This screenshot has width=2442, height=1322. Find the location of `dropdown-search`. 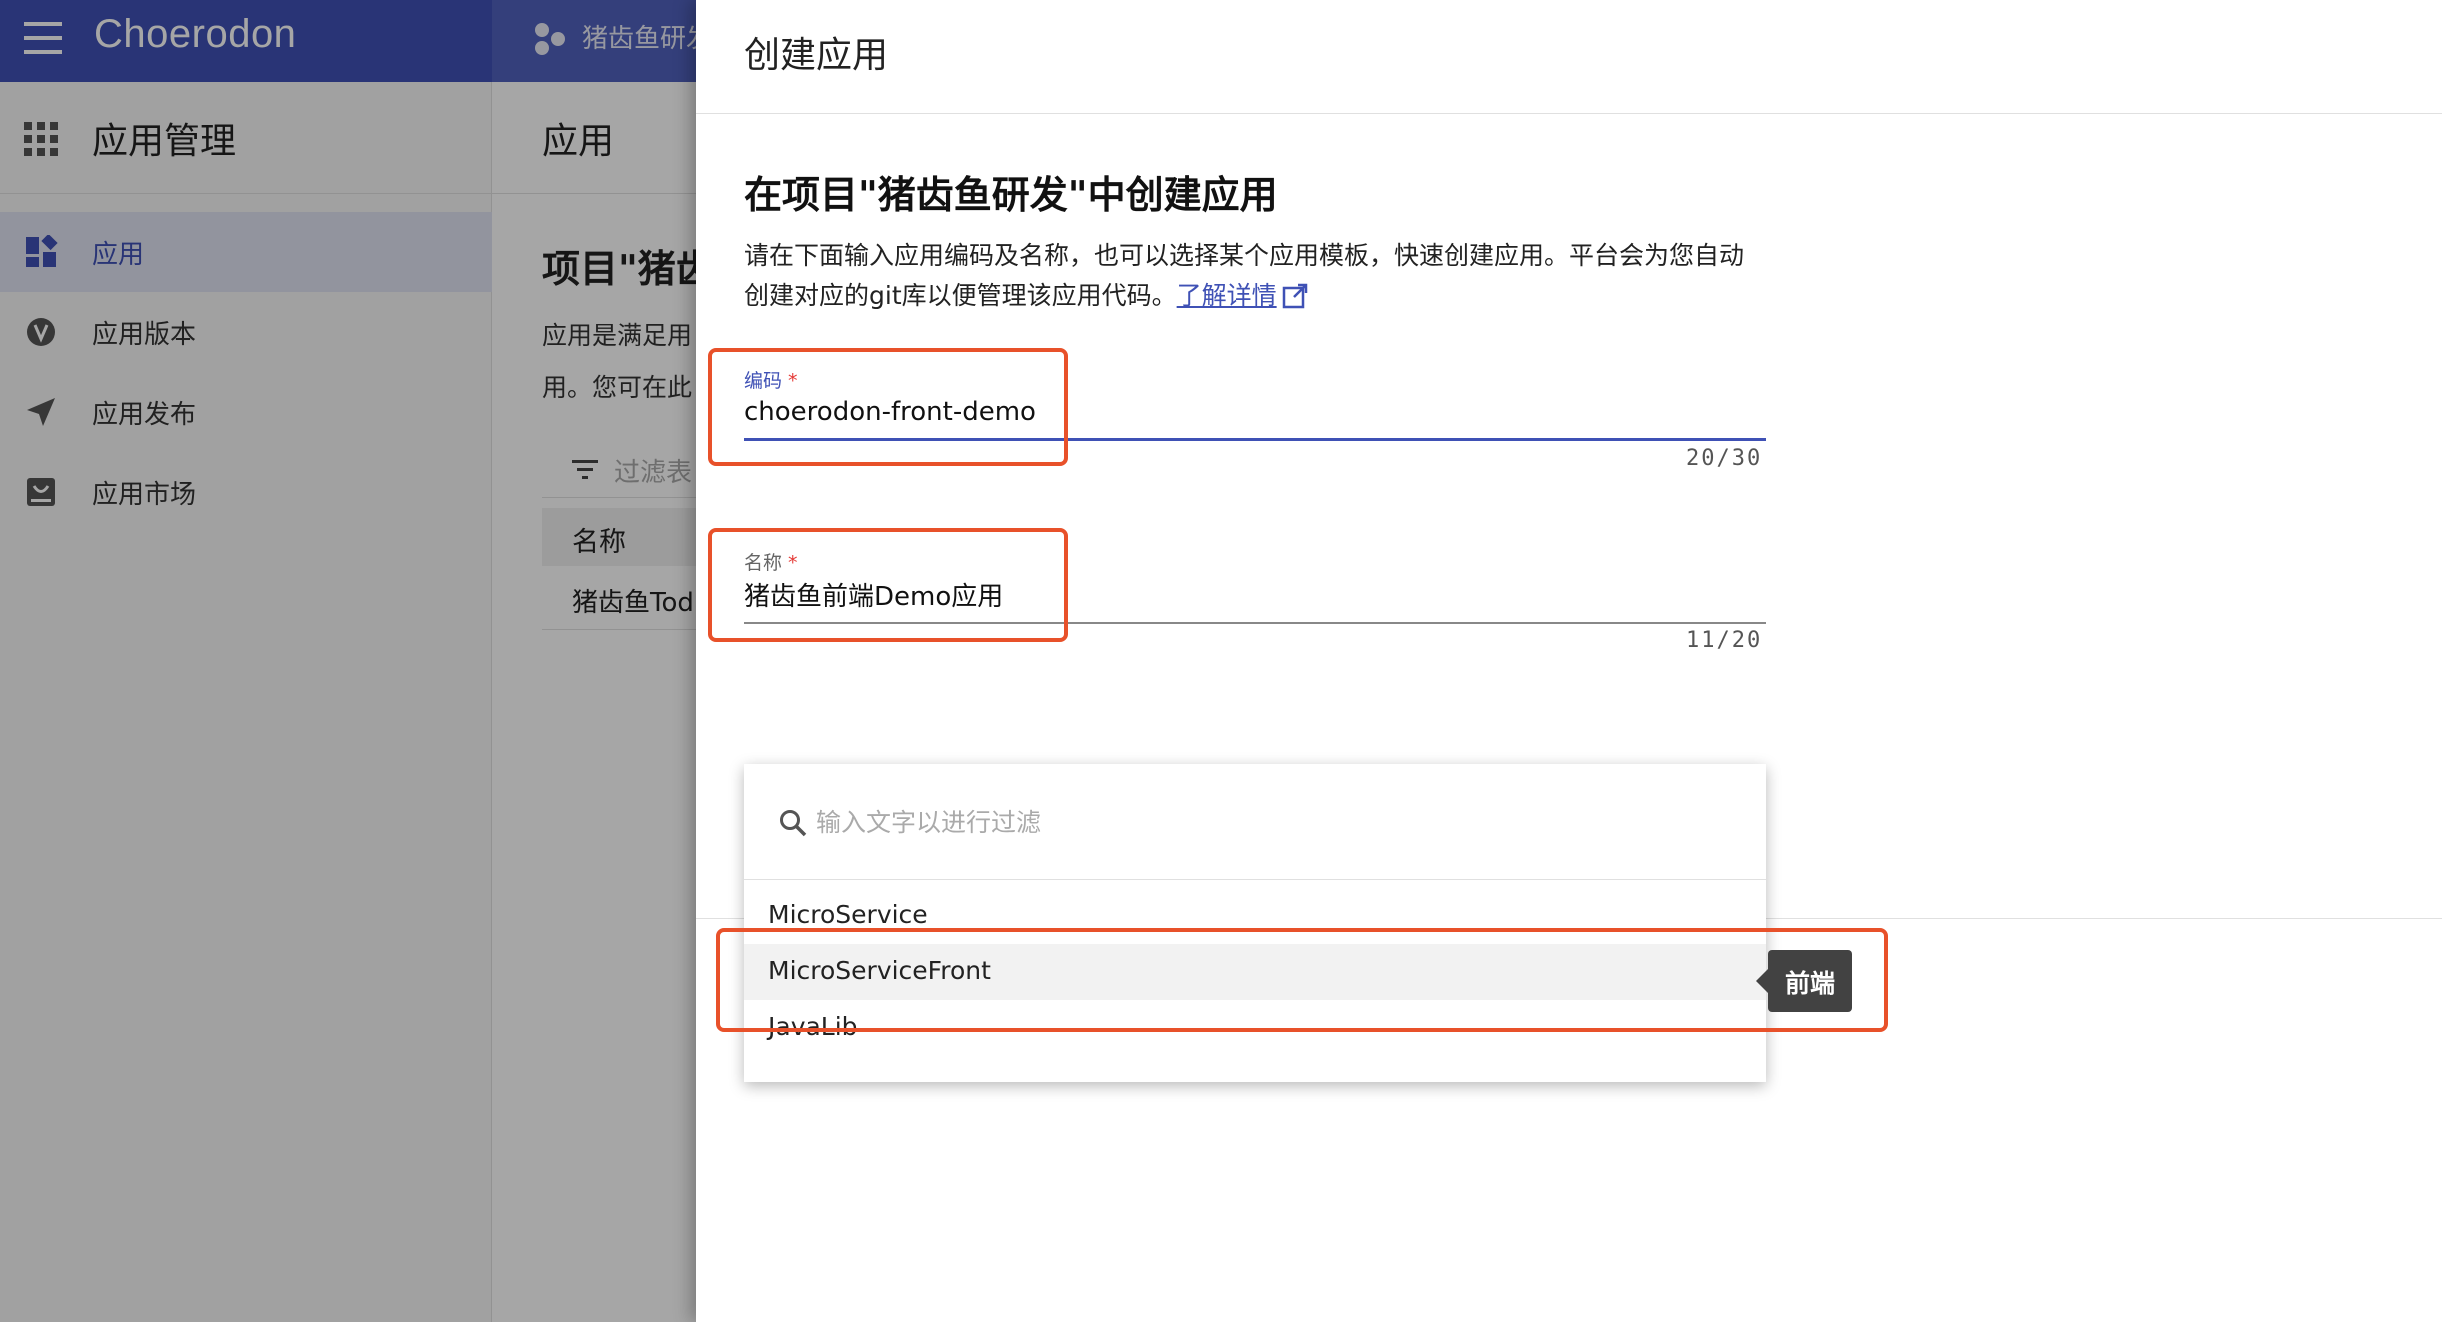

dropdown-search is located at coordinates (1255, 822).